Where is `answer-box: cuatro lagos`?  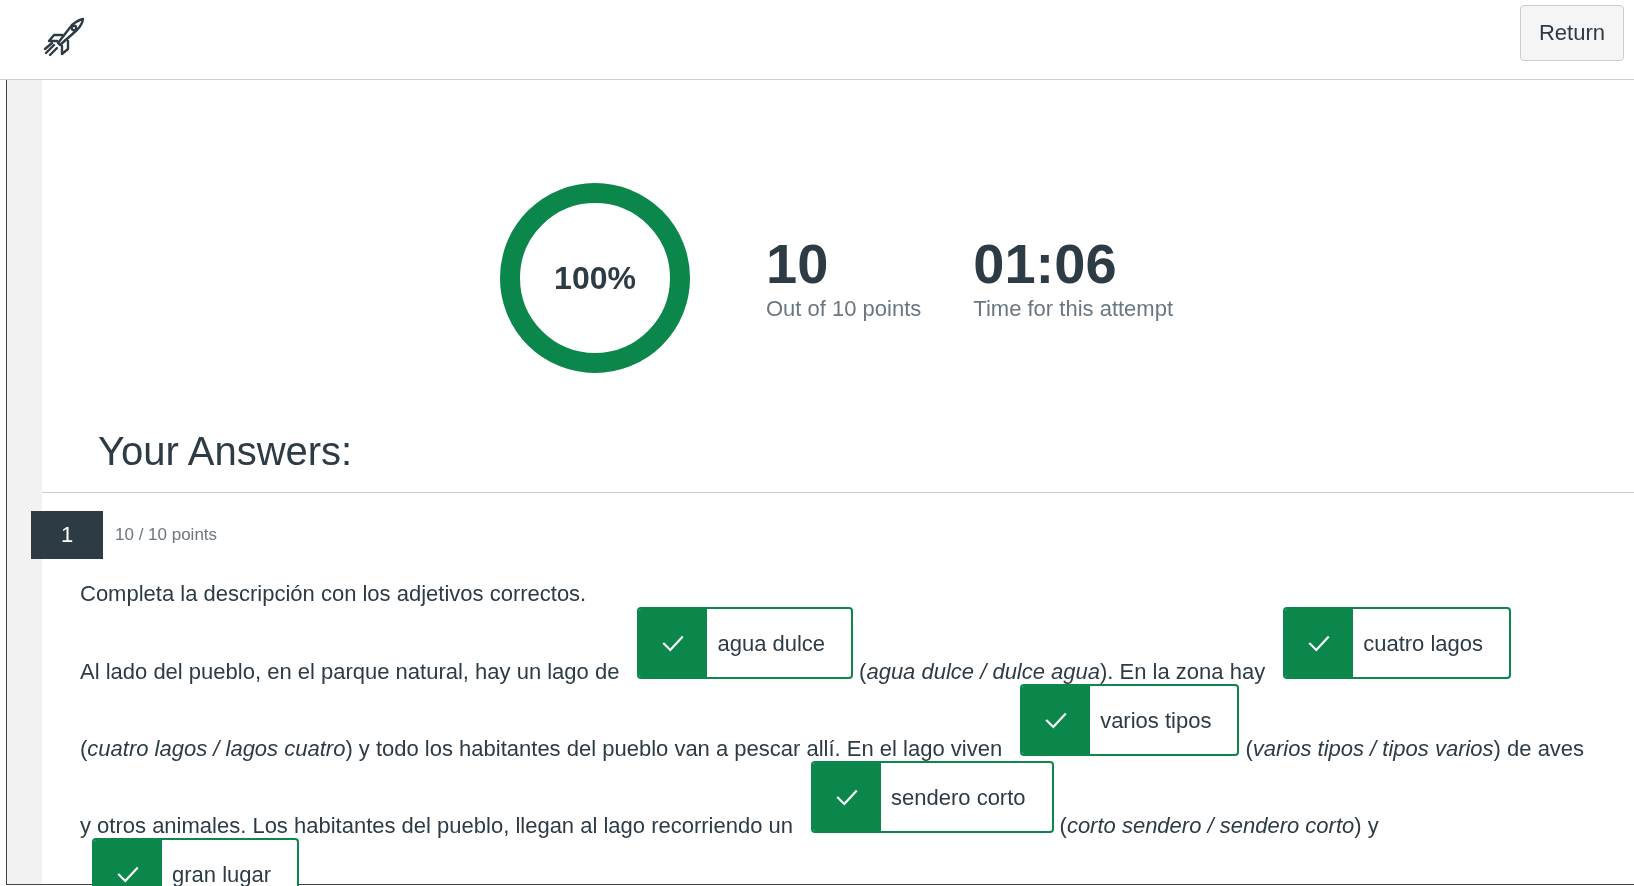 answer-box: cuatro lagos is located at coordinates (1397, 643).